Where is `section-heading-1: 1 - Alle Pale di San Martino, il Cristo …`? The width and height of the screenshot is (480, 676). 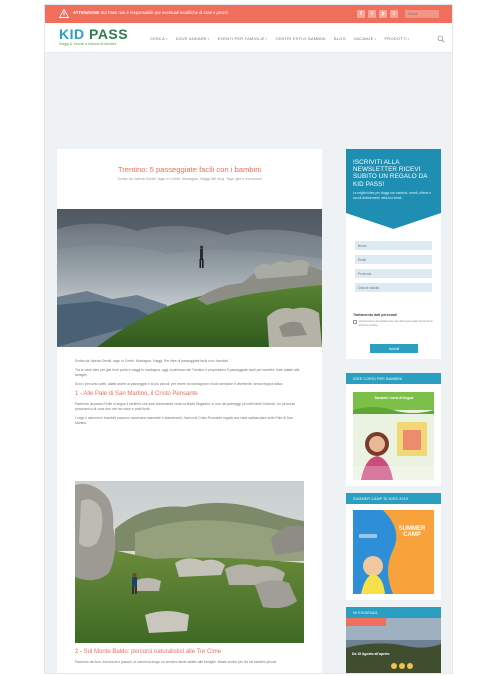
section-heading-1: 1 - Alle Pale di San Martino, il Cristo … is located at coordinates (136, 394).